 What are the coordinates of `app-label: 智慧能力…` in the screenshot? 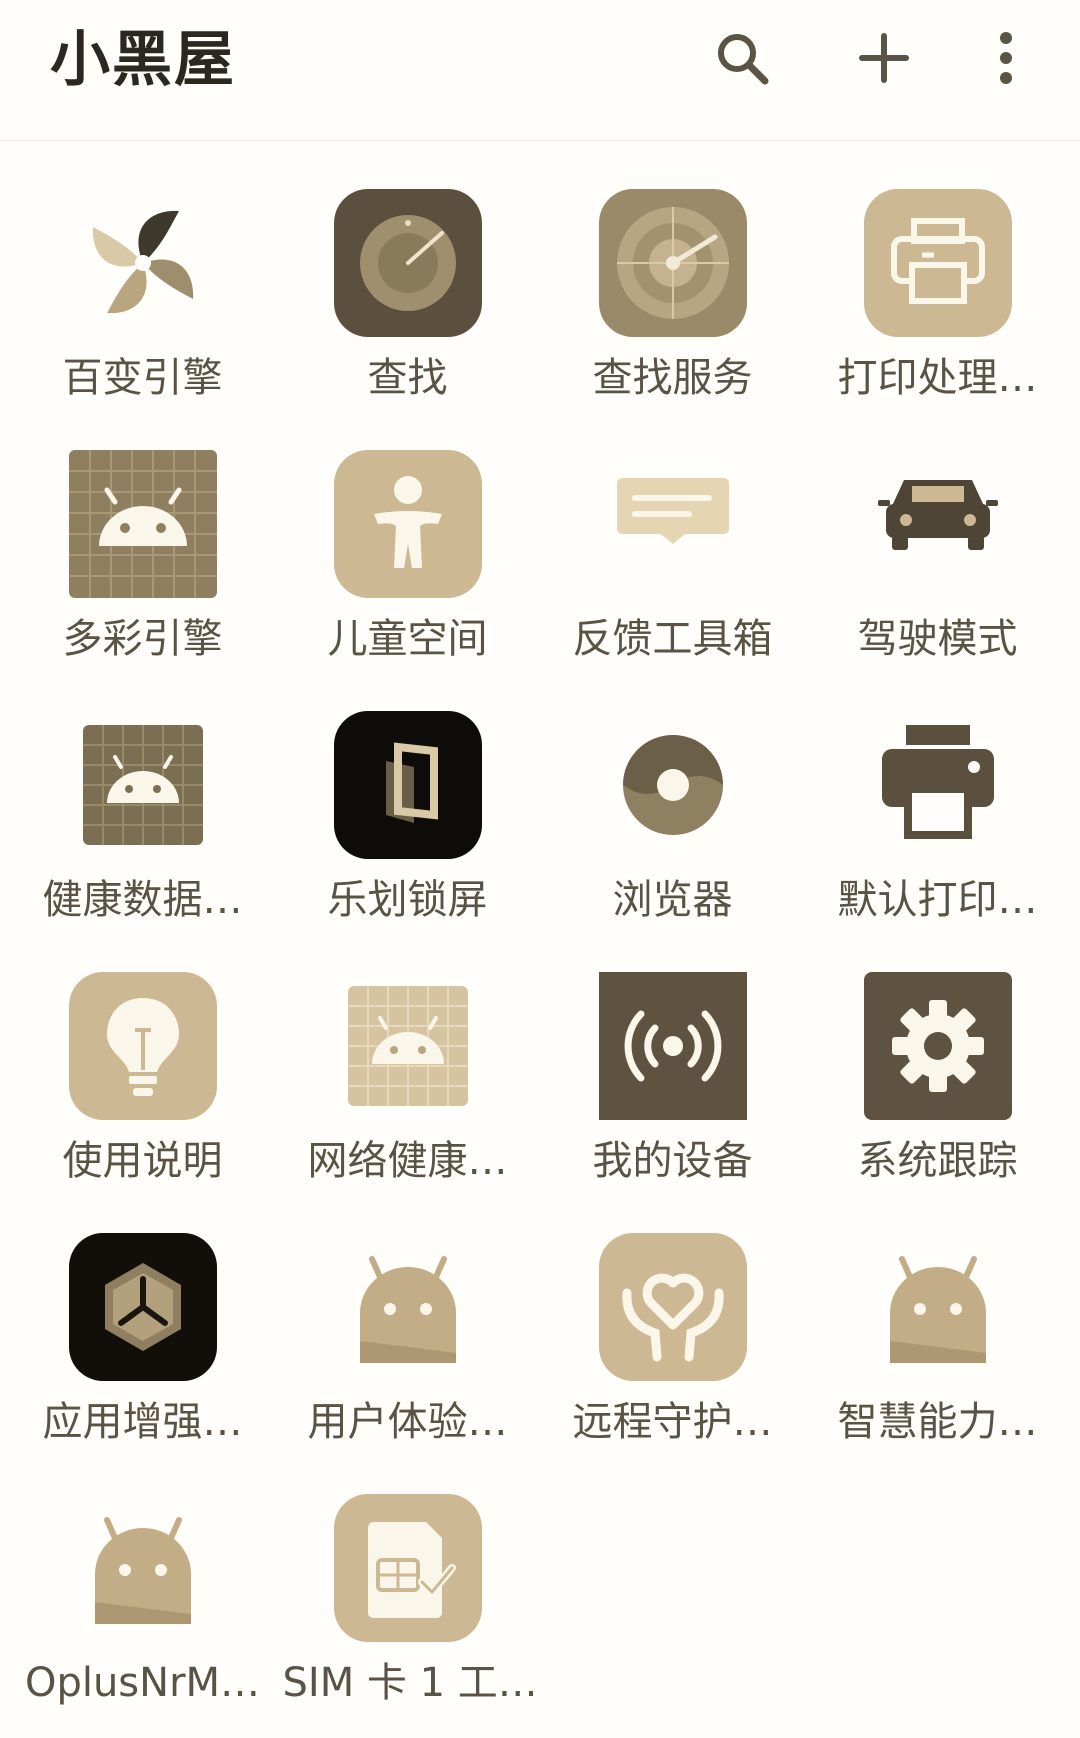 It's located at (937, 1422).